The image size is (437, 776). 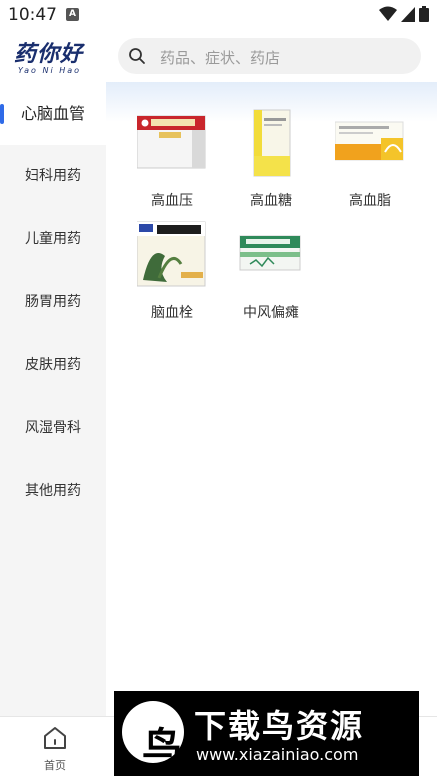 What do you see at coordinates (388, 13) in the screenshot?
I see `wifi-icon` at bounding box center [388, 13].